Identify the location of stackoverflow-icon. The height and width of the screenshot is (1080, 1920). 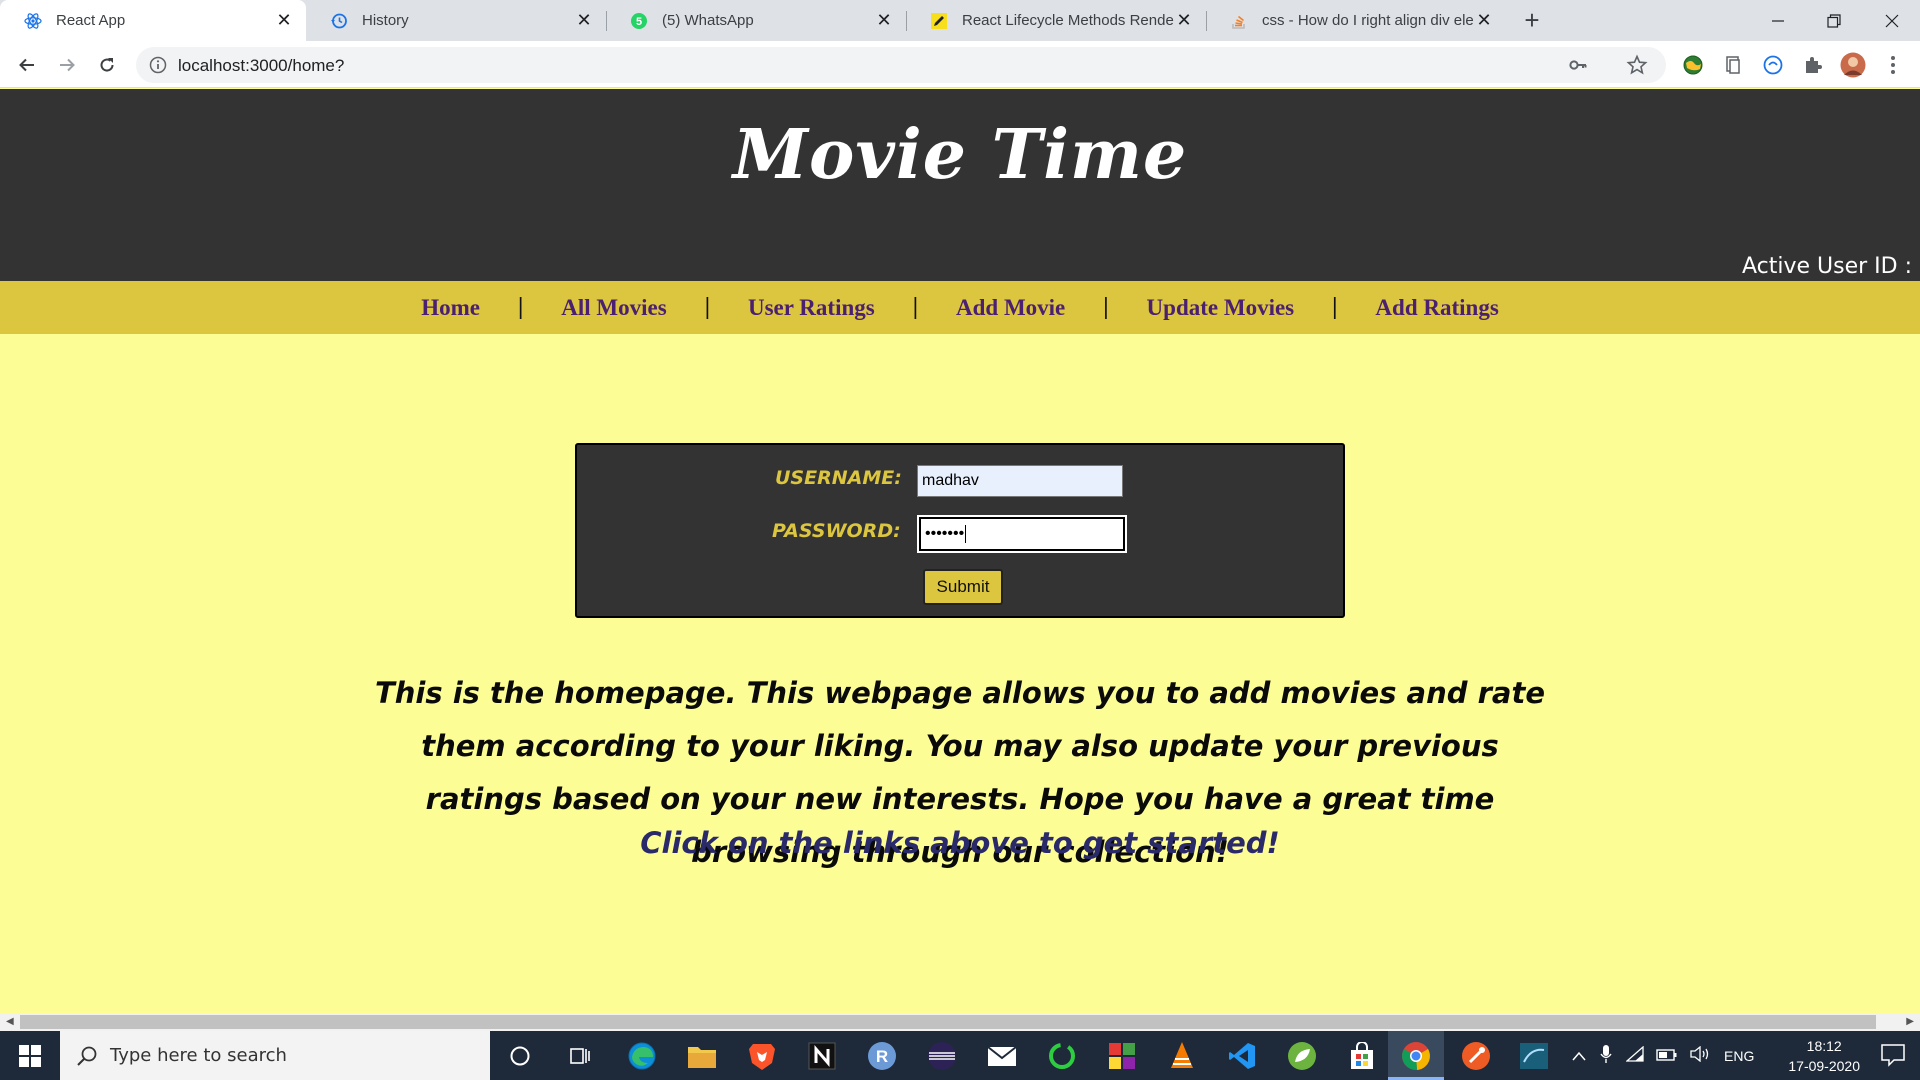
(1239, 21).